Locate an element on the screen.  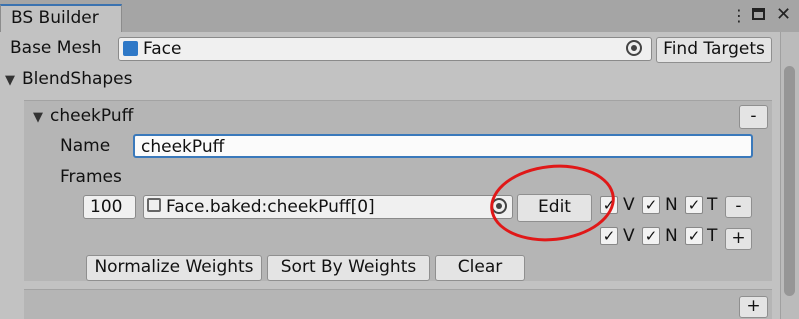
frame-weight-input: 100 is located at coordinates (109, 207).